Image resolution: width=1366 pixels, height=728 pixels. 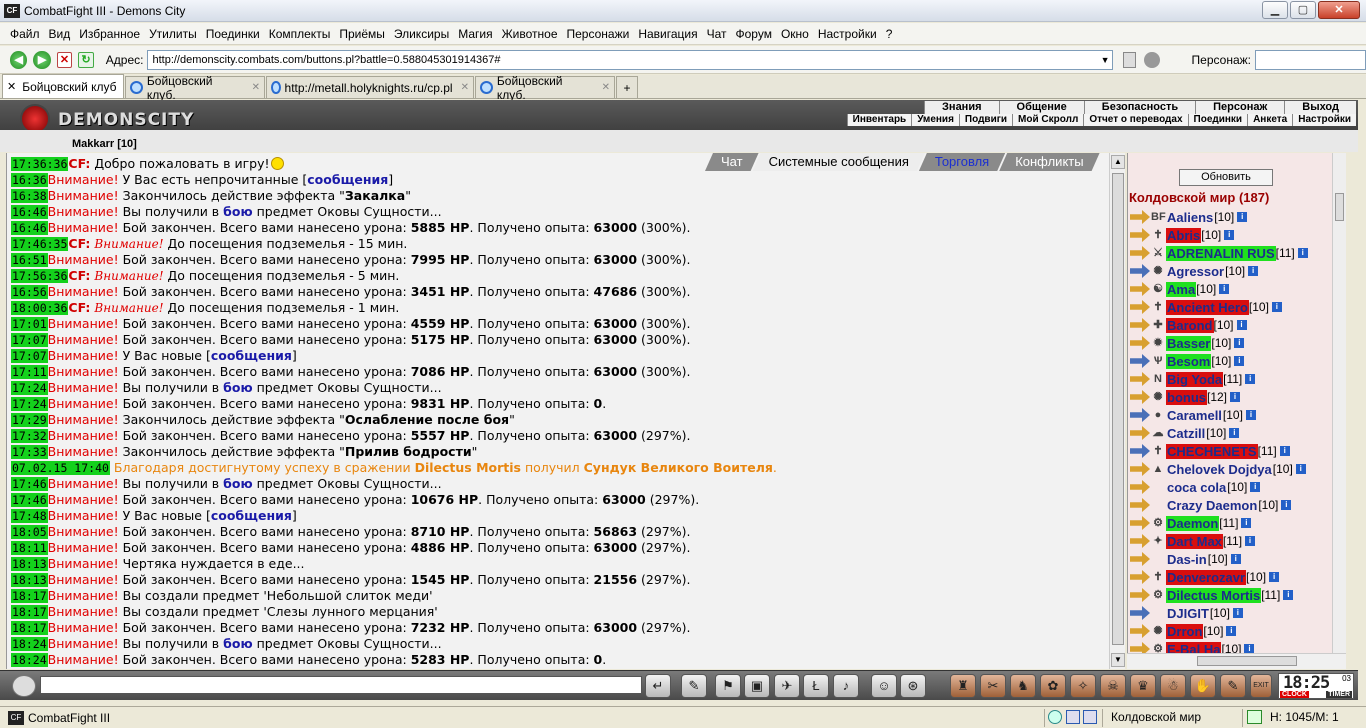 I want to click on user-name: Ancient Hero, so click(x=1207, y=307).